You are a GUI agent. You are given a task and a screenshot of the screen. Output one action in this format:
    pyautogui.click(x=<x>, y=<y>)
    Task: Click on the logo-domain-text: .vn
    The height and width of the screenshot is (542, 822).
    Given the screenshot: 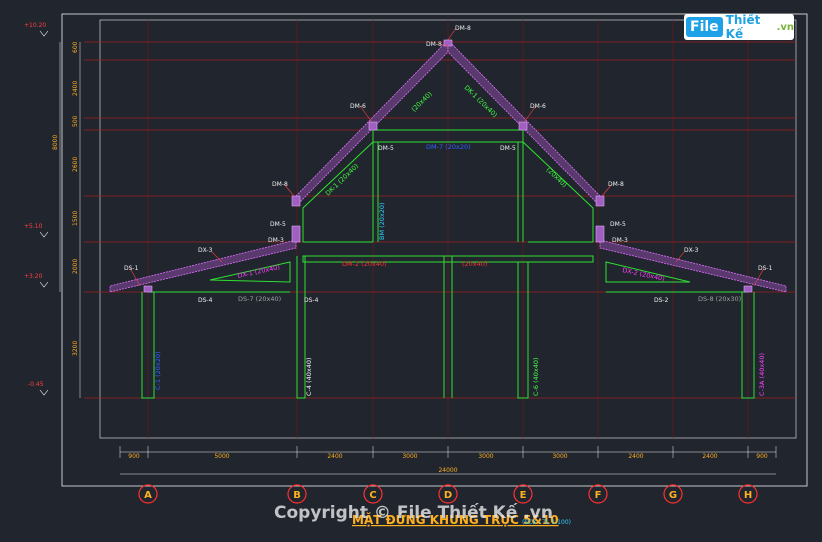 What is the action you would take?
    pyautogui.click(x=785, y=27)
    